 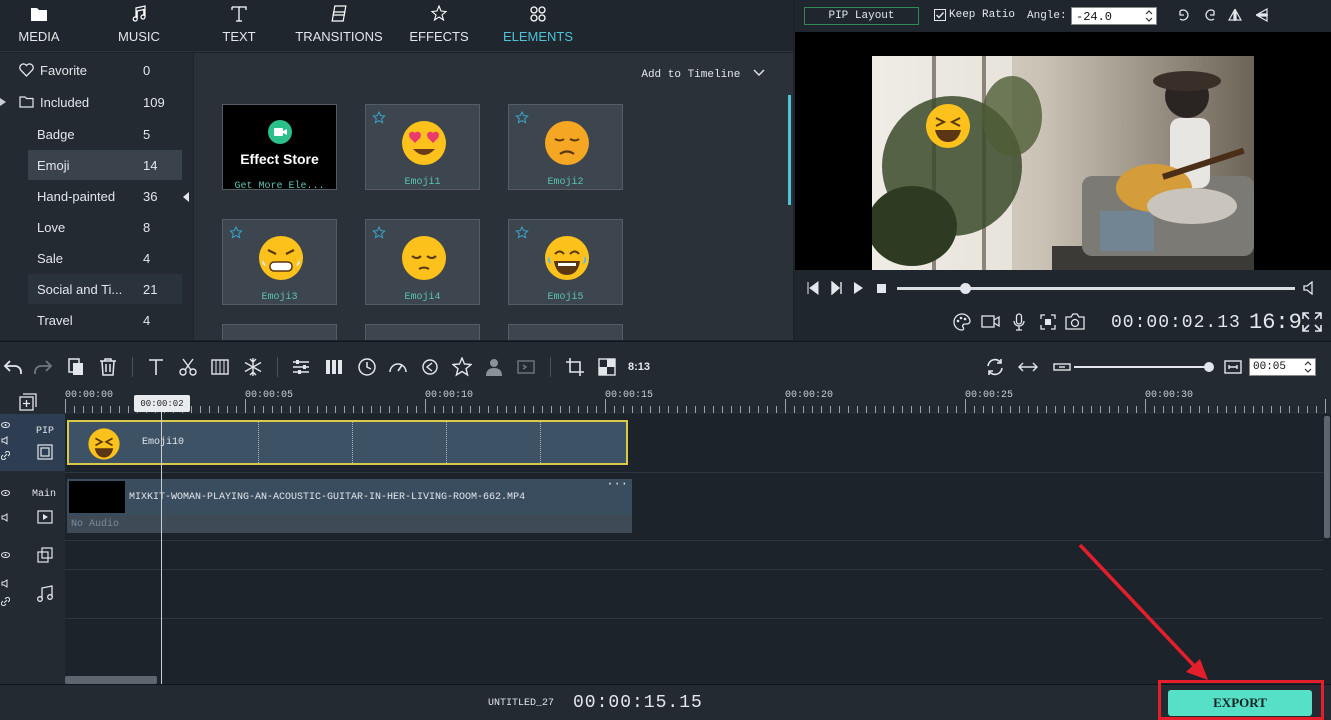 What do you see at coordinates (526, 367) in the screenshot?
I see `record-screen-icon` at bounding box center [526, 367].